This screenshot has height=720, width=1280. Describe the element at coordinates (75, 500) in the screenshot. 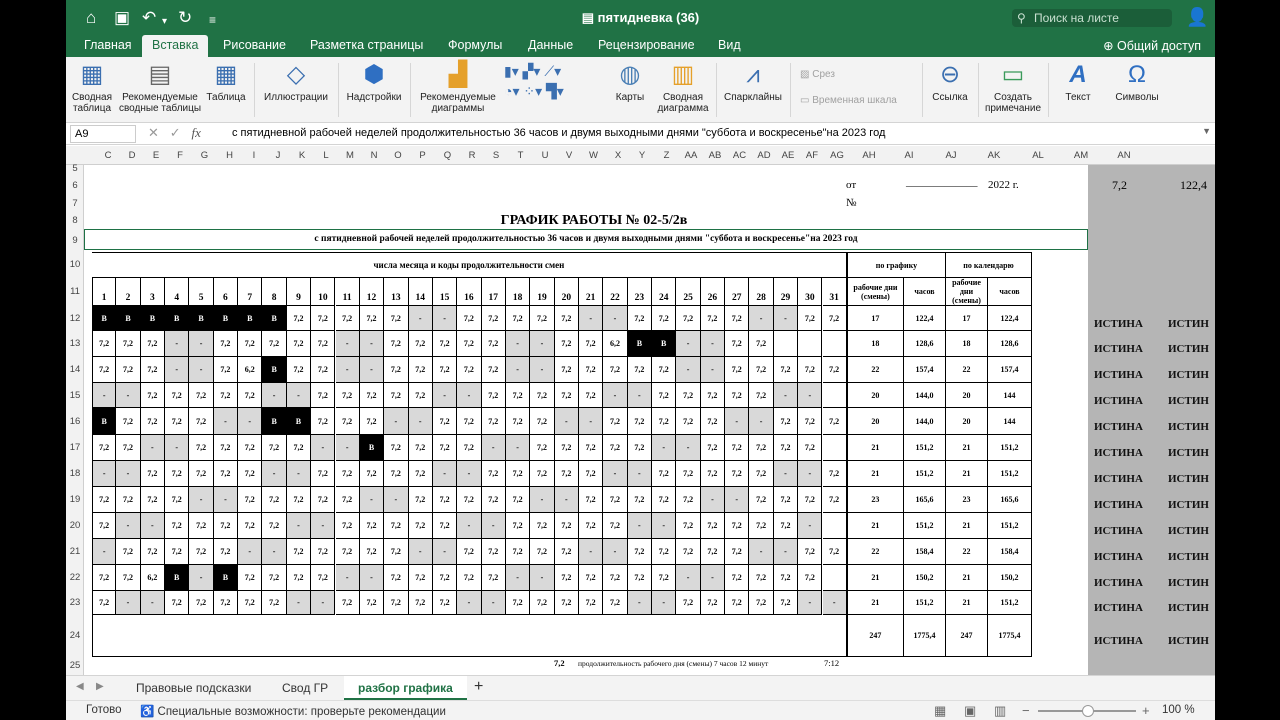

I see `row-header-19: 19` at that location.